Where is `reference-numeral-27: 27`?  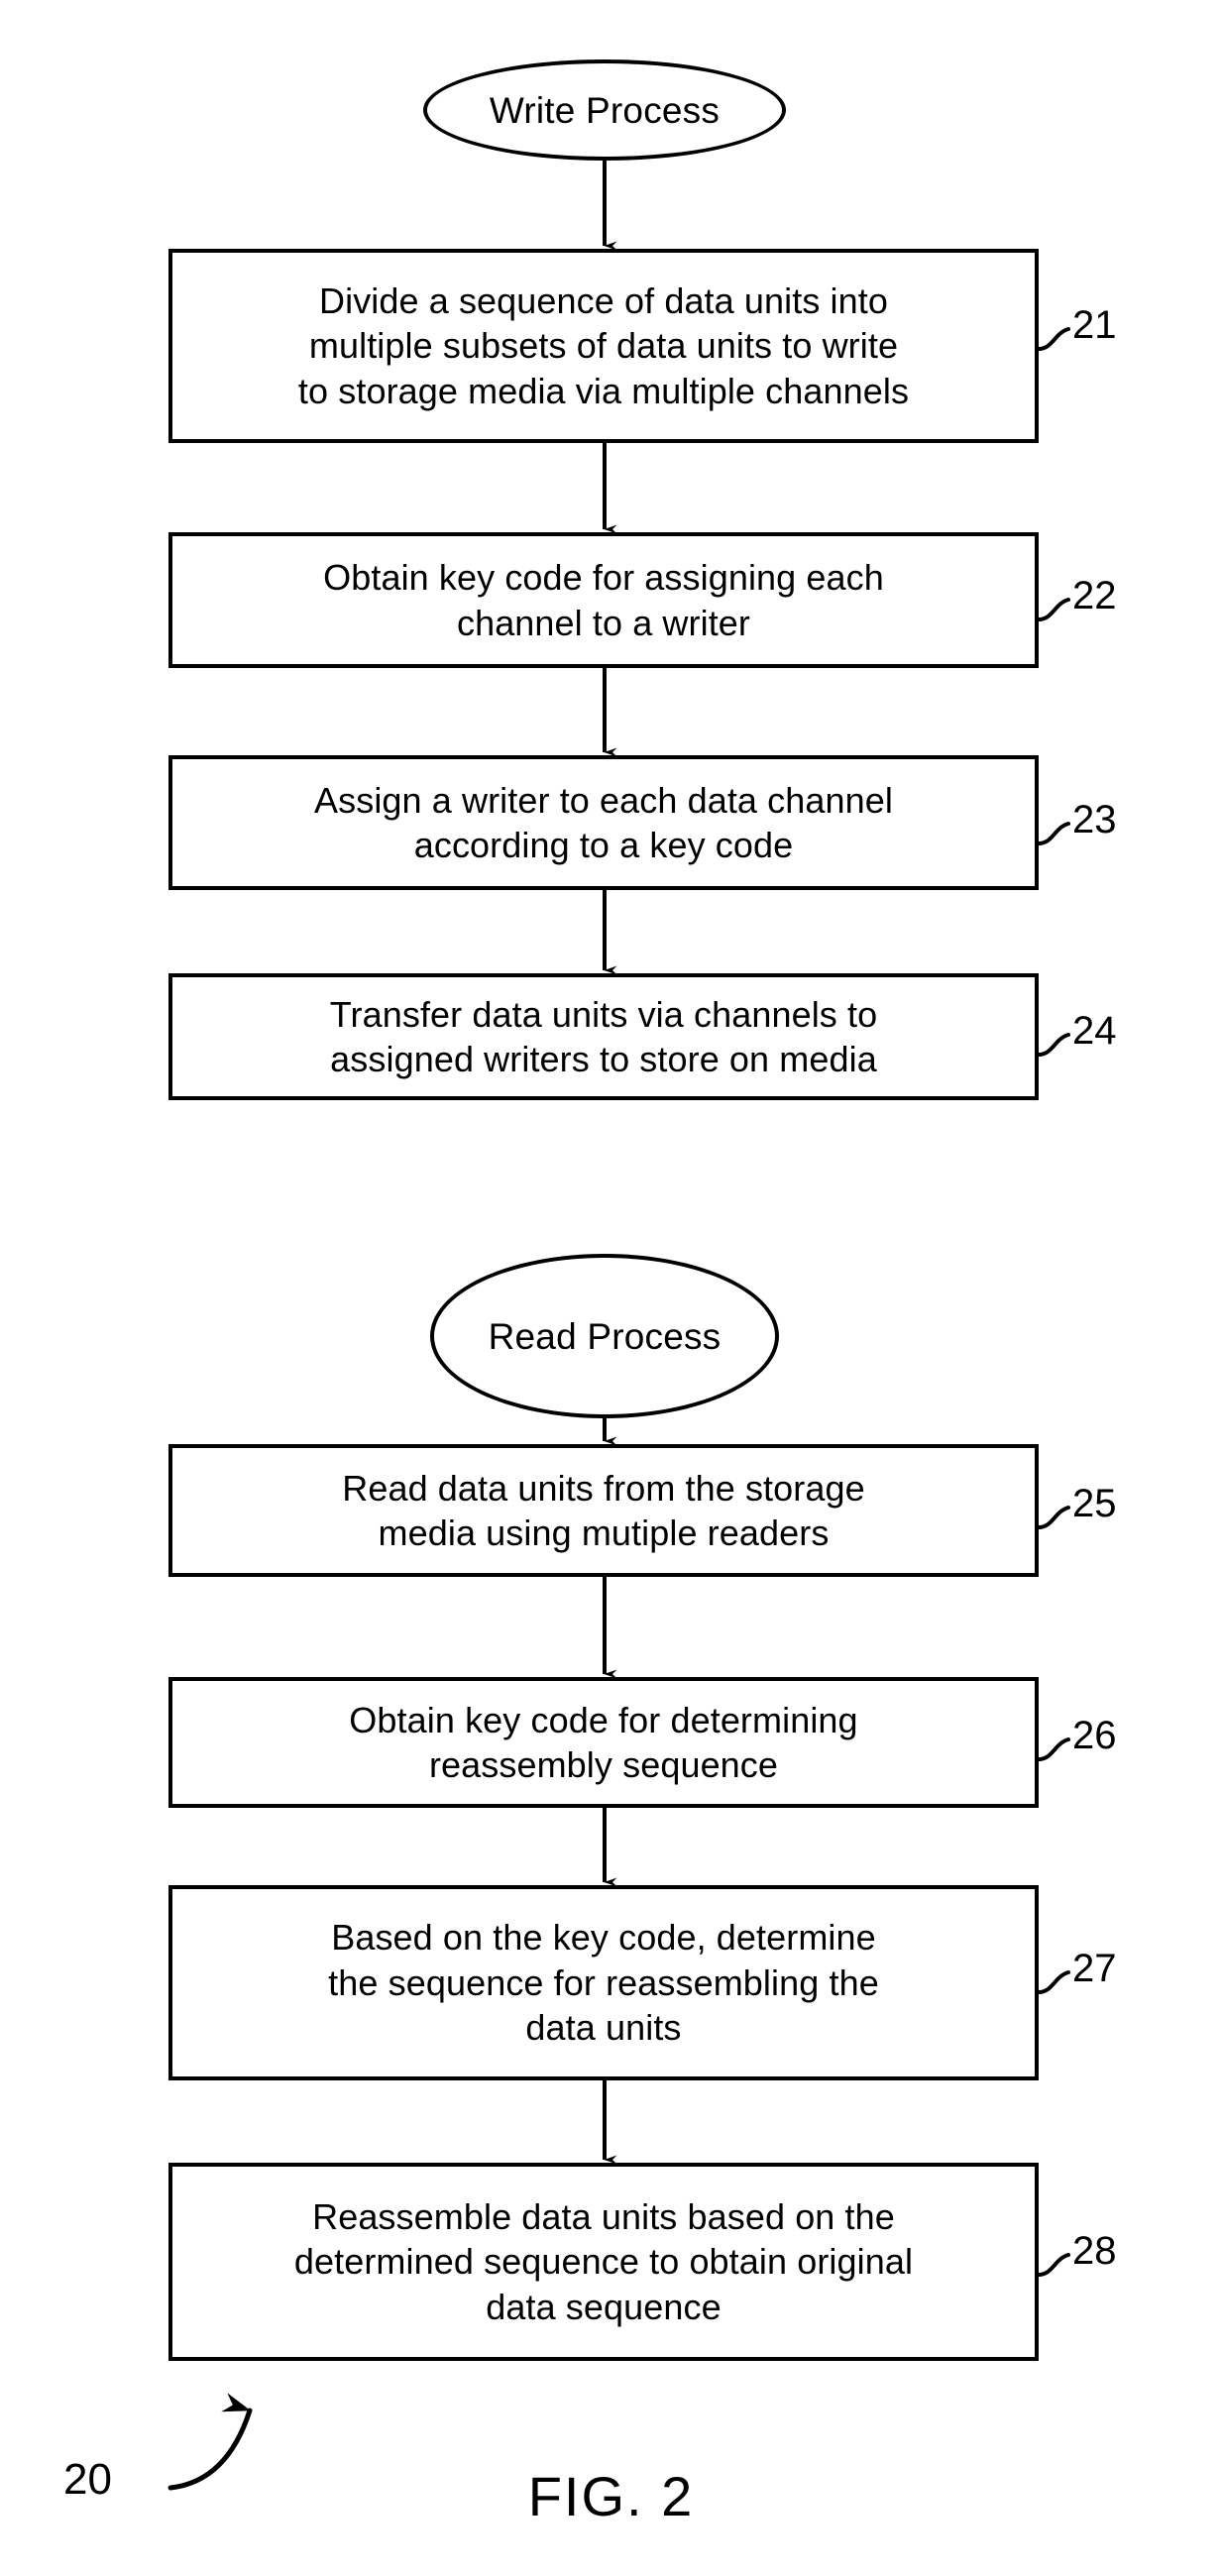 reference-numeral-27: 27 is located at coordinates (1095, 1968).